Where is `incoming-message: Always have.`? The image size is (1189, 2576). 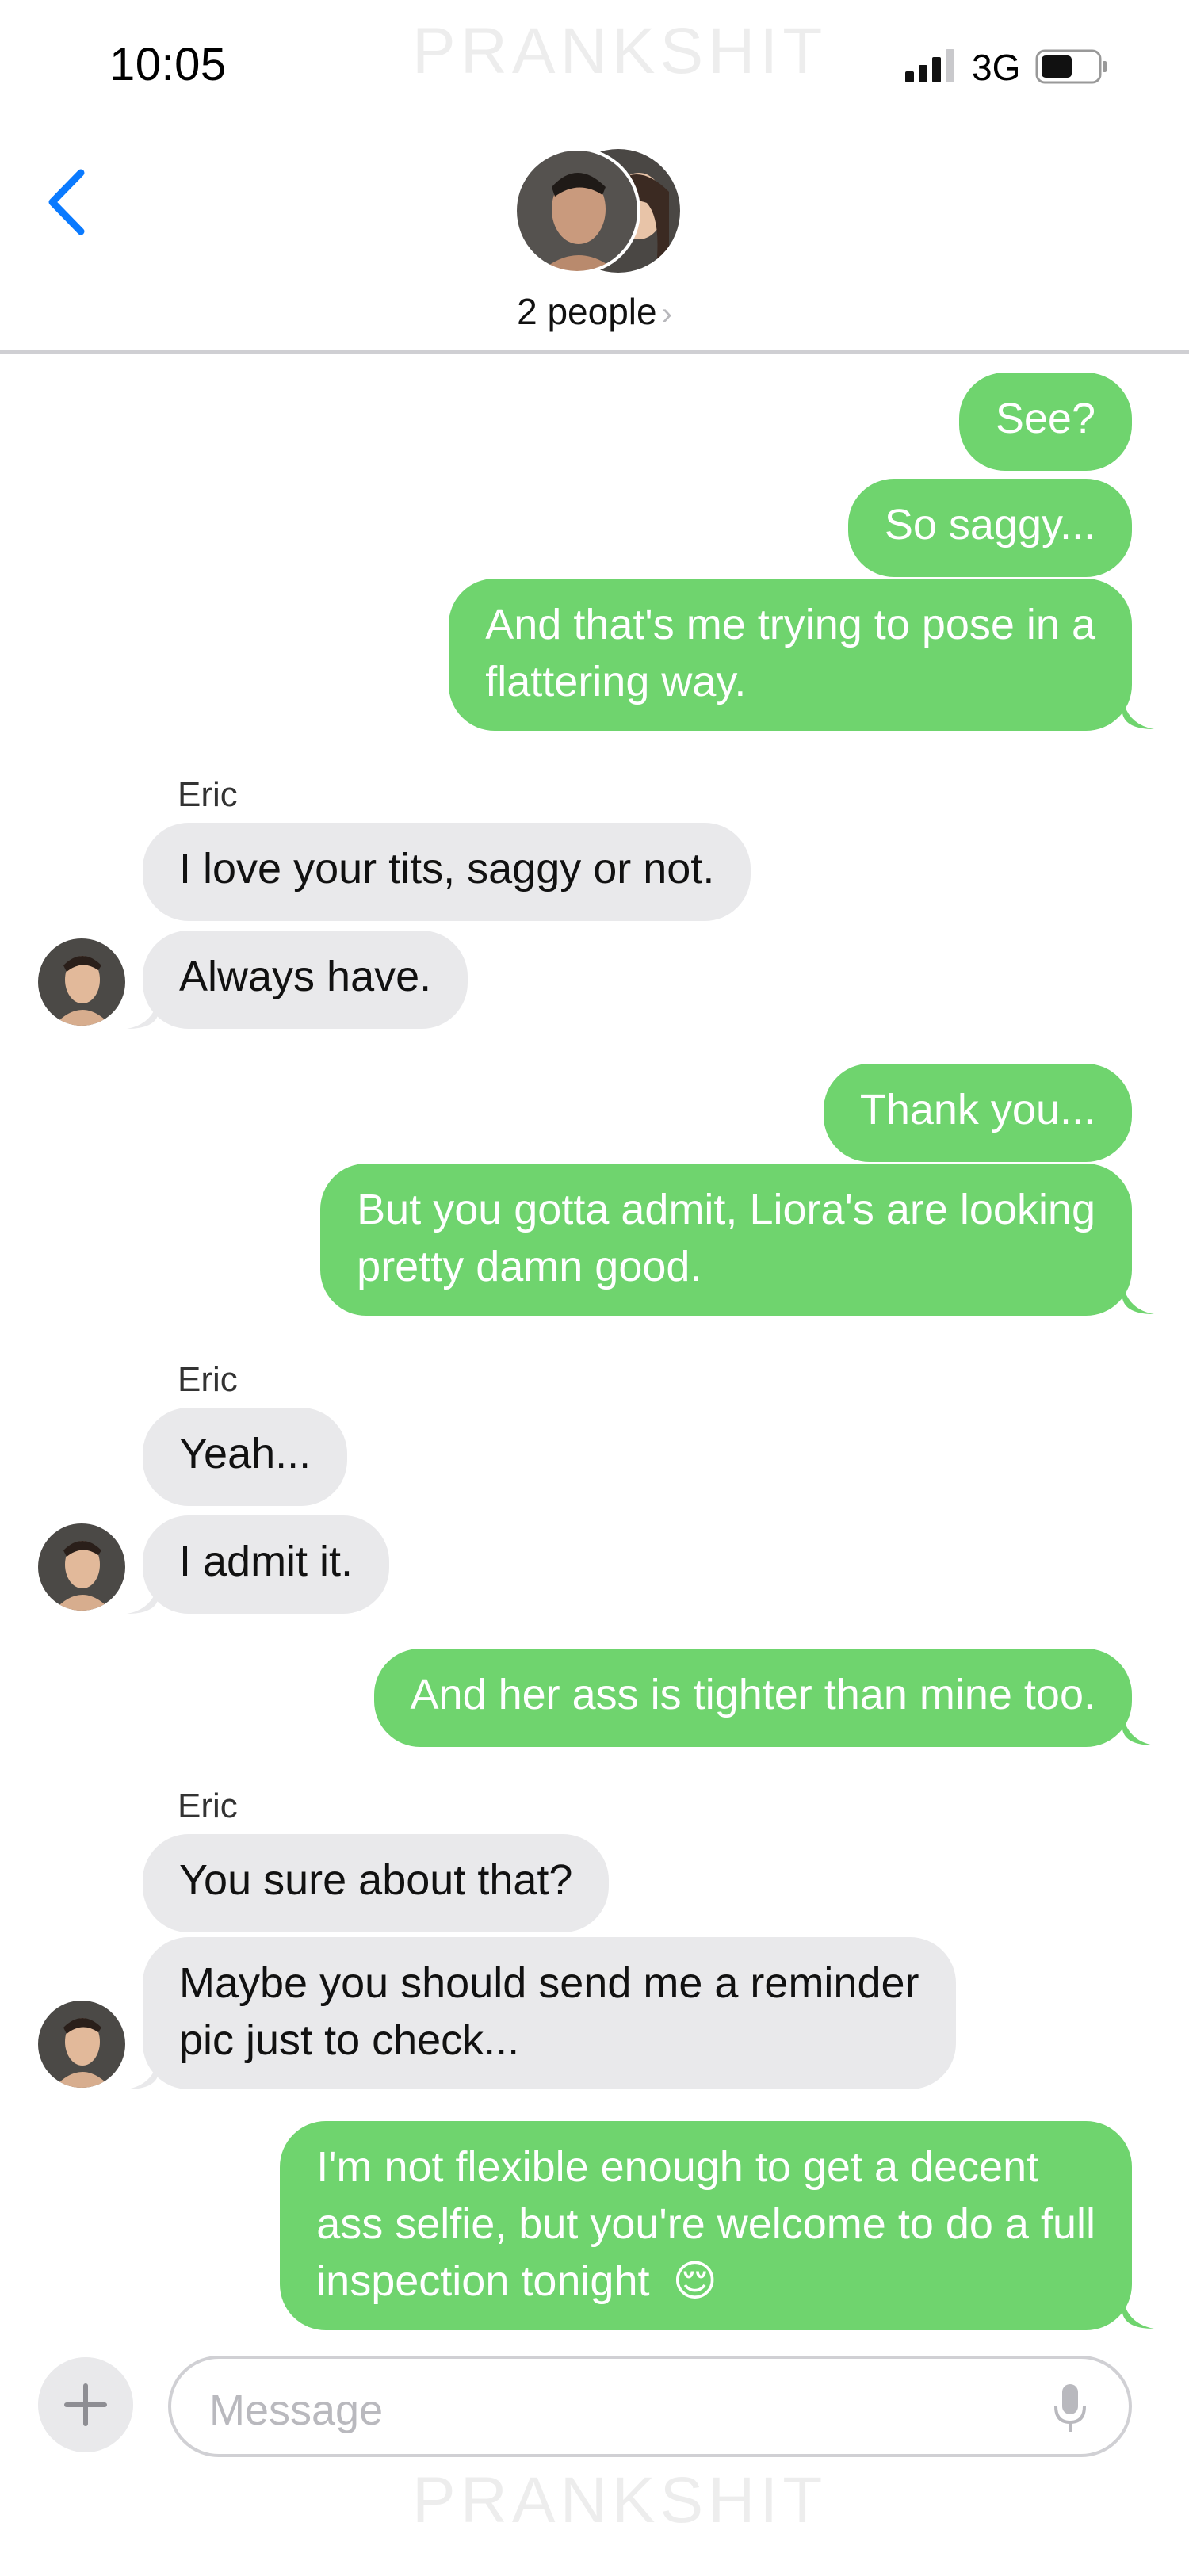 incoming-message: Always have. is located at coordinates (305, 980).